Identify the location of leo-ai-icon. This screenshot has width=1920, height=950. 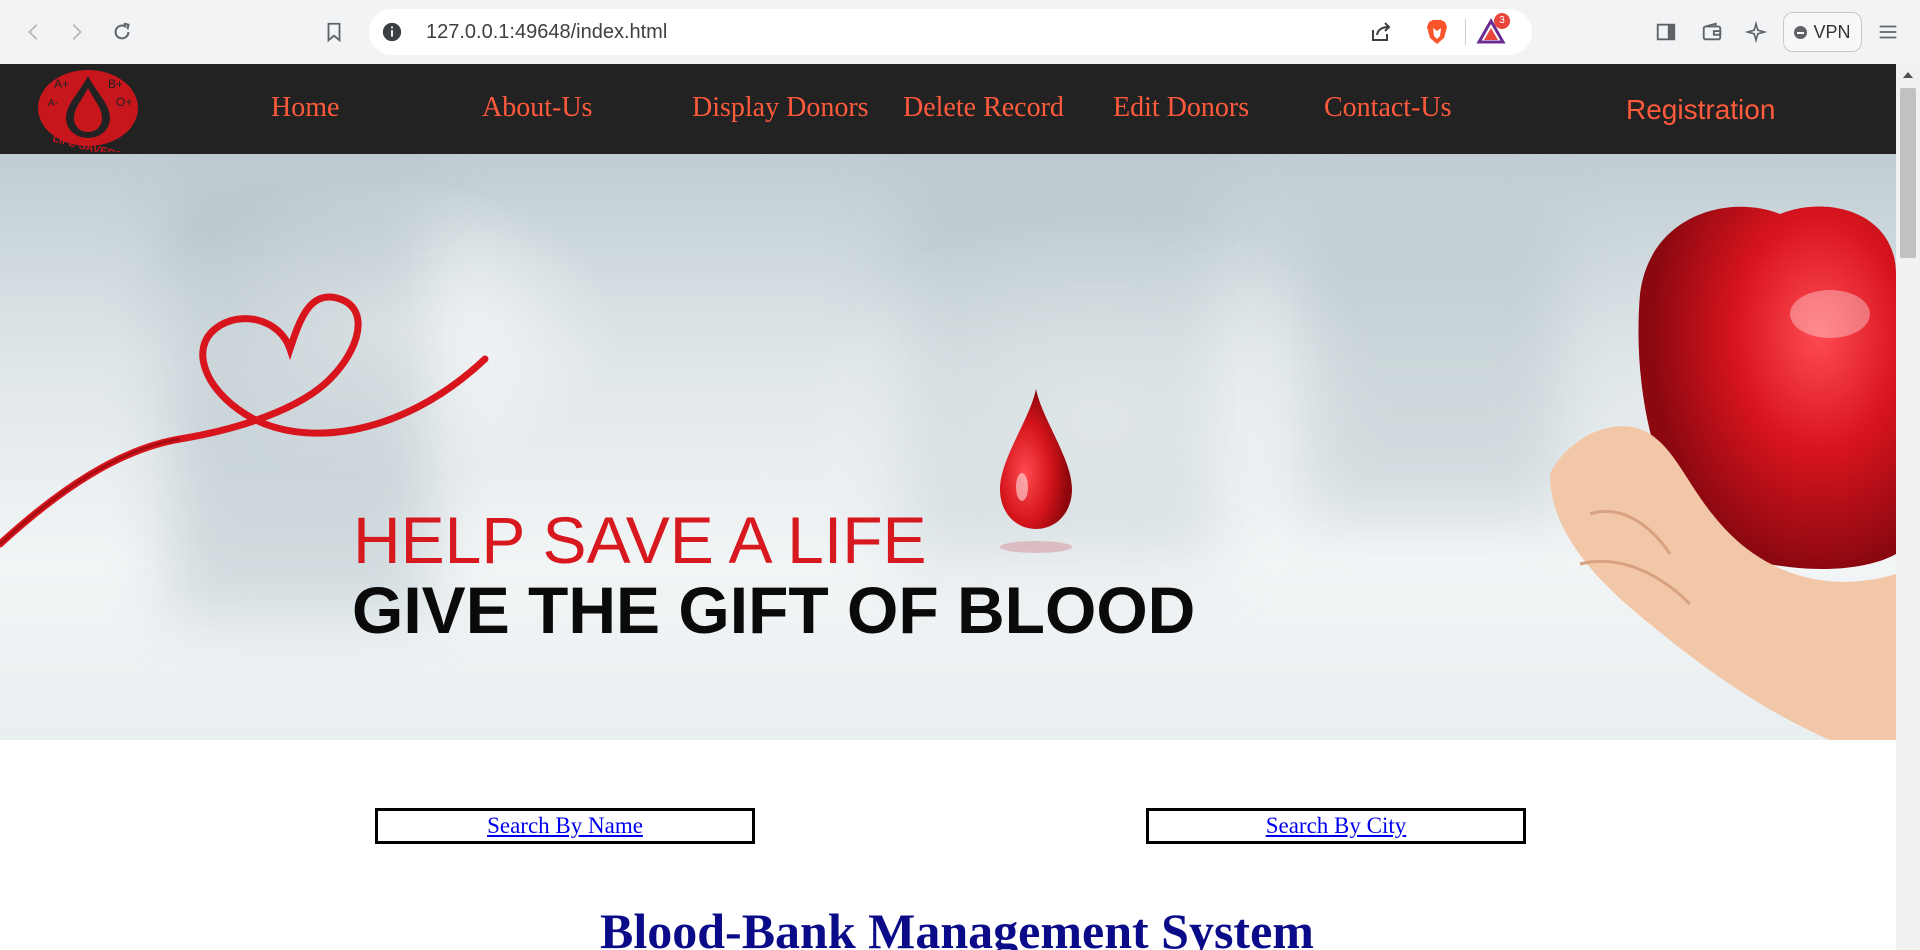
(1756, 32).